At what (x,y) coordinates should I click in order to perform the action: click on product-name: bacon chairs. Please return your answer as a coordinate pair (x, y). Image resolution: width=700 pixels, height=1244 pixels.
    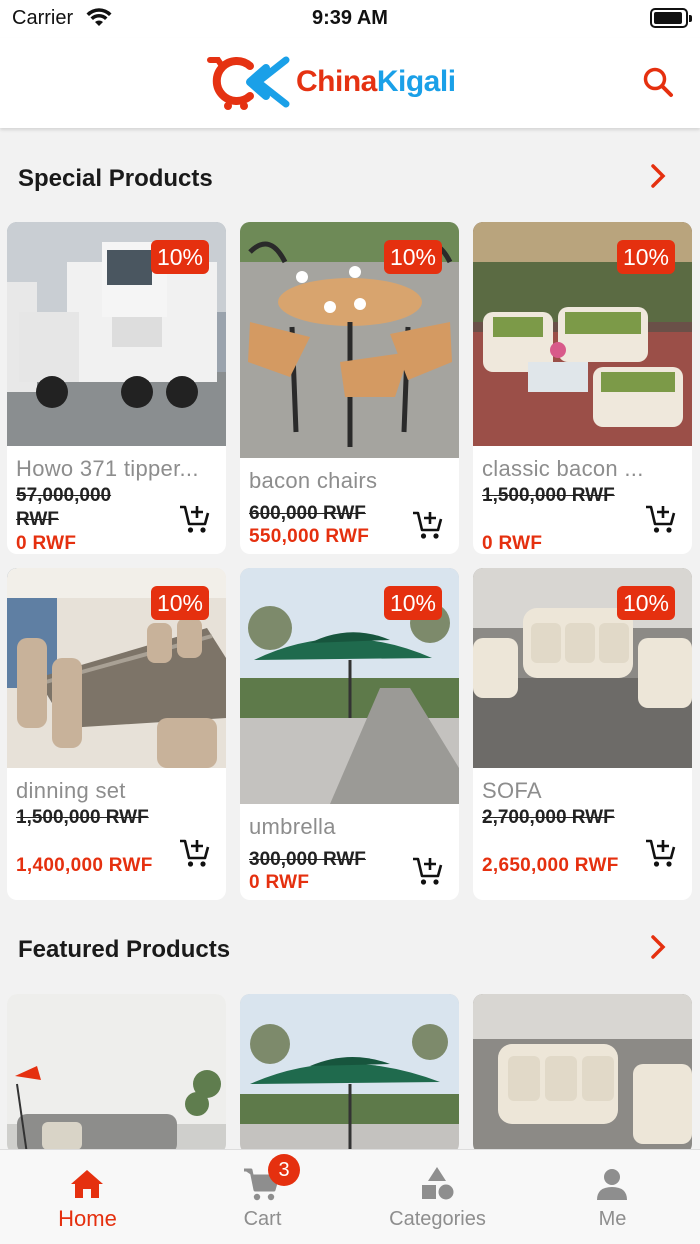
    Looking at the image, I should click on (313, 480).